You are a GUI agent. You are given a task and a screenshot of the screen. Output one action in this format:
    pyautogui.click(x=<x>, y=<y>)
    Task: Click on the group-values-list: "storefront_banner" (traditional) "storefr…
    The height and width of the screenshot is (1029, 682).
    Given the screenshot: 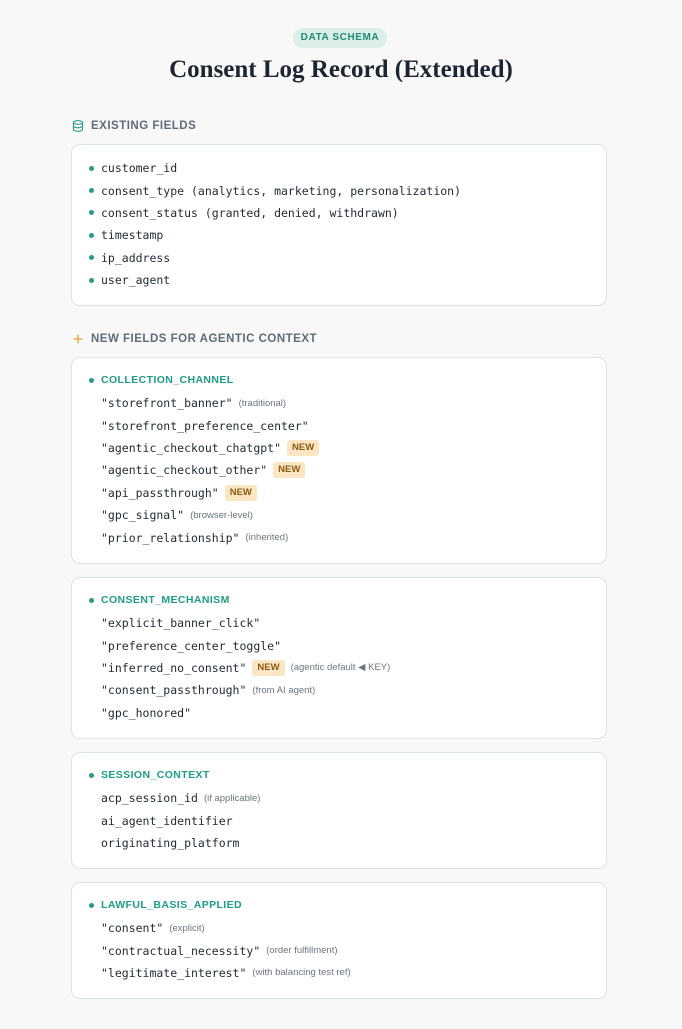 What is the action you would take?
    pyautogui.click(x=339, y=468)
    